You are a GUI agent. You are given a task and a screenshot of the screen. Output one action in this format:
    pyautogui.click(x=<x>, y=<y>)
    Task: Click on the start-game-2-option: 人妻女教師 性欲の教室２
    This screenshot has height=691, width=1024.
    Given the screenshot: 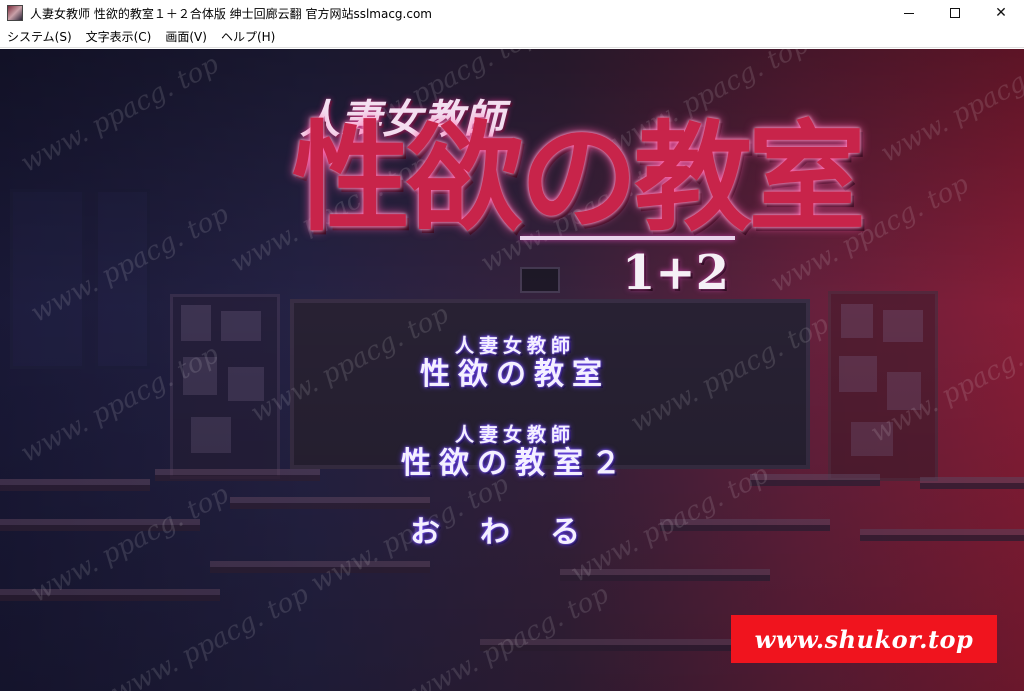 What is the action you would take?
    pyautogui.click(x=515, y=450)
    